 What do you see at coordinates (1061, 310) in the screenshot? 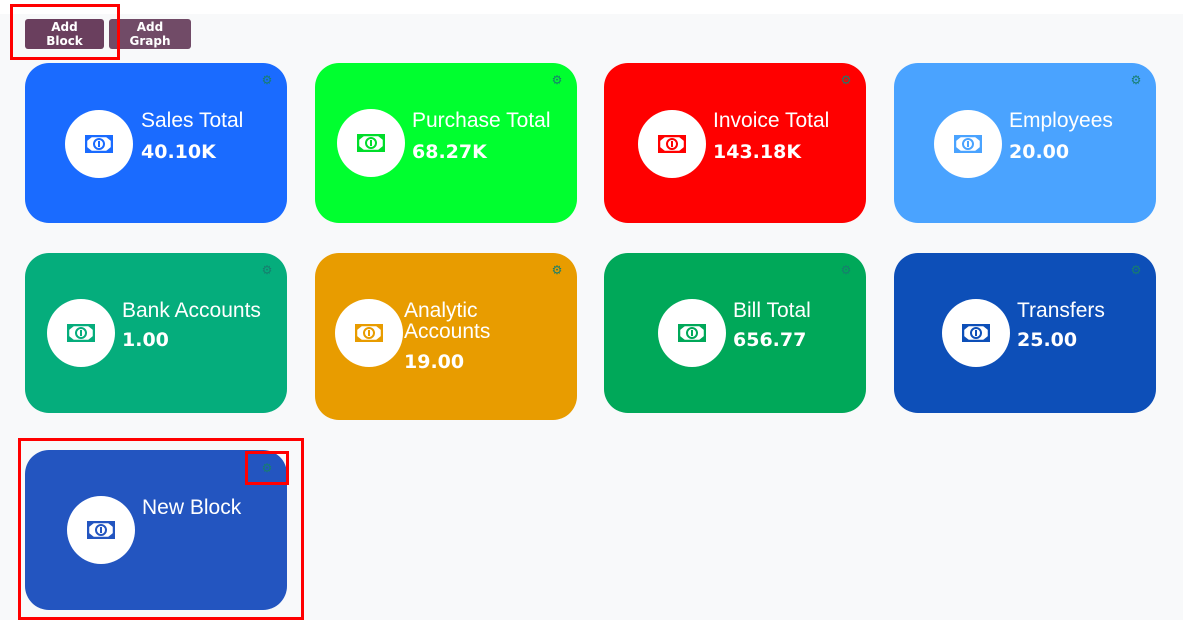
I see `block-title: Transfers` at bounding box center [1061, 310].